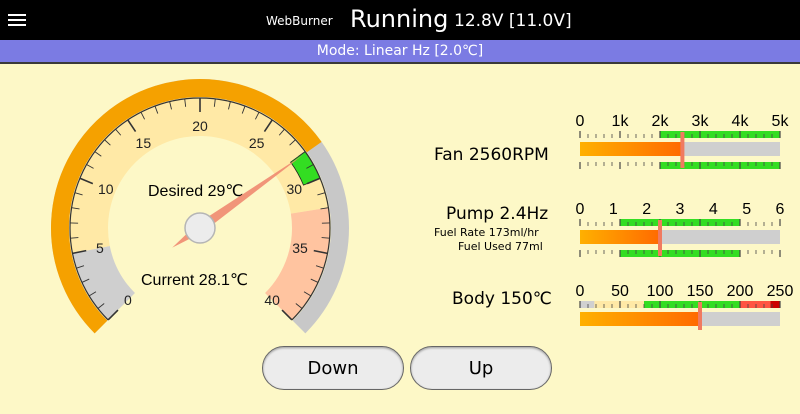 This screenshot has width=800, height=414. Describe the element at coordinates (741, 121) in the screenshot. I see `fan-tick-label: 4k` at that location.